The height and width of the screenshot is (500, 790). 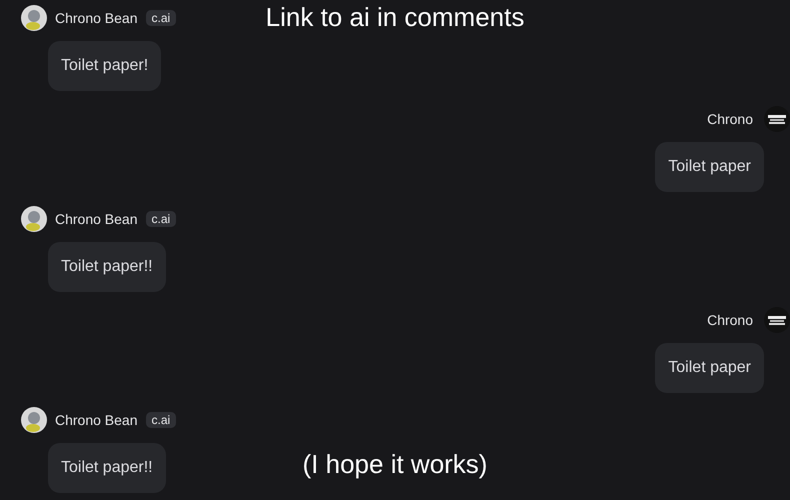 What do you see at coordinates (105, 66) in the screenshot?
I see `message-bubble: Toilet paper!` at bounding box center [105, 66].